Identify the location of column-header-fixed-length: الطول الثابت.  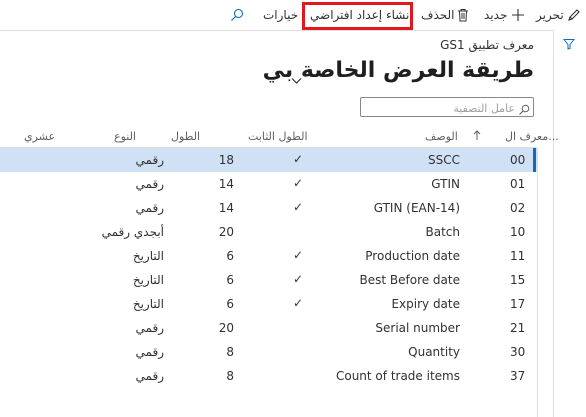
(278, 136).